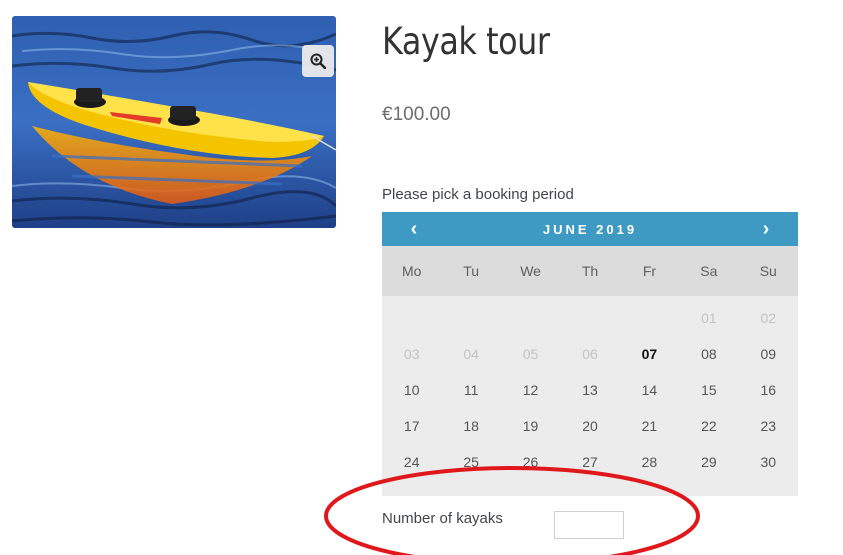  I want to click on calendar-day: 08, so click(708, 354).